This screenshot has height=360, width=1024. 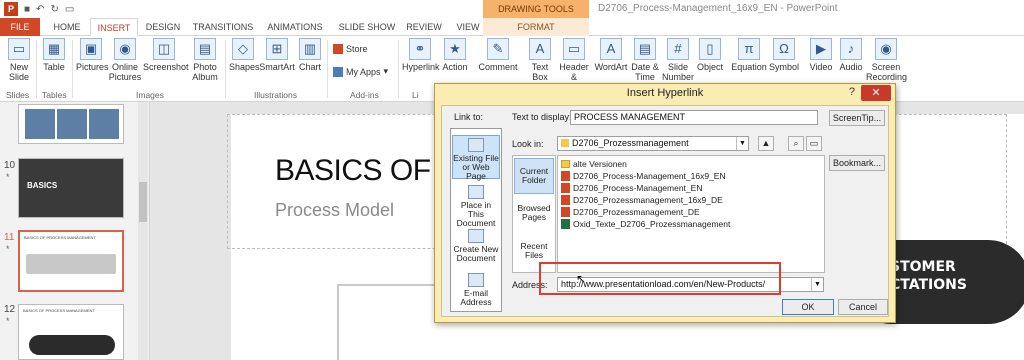 I want to click on link-to-create-new-document: Create New Document, so click(x=476, y=247).